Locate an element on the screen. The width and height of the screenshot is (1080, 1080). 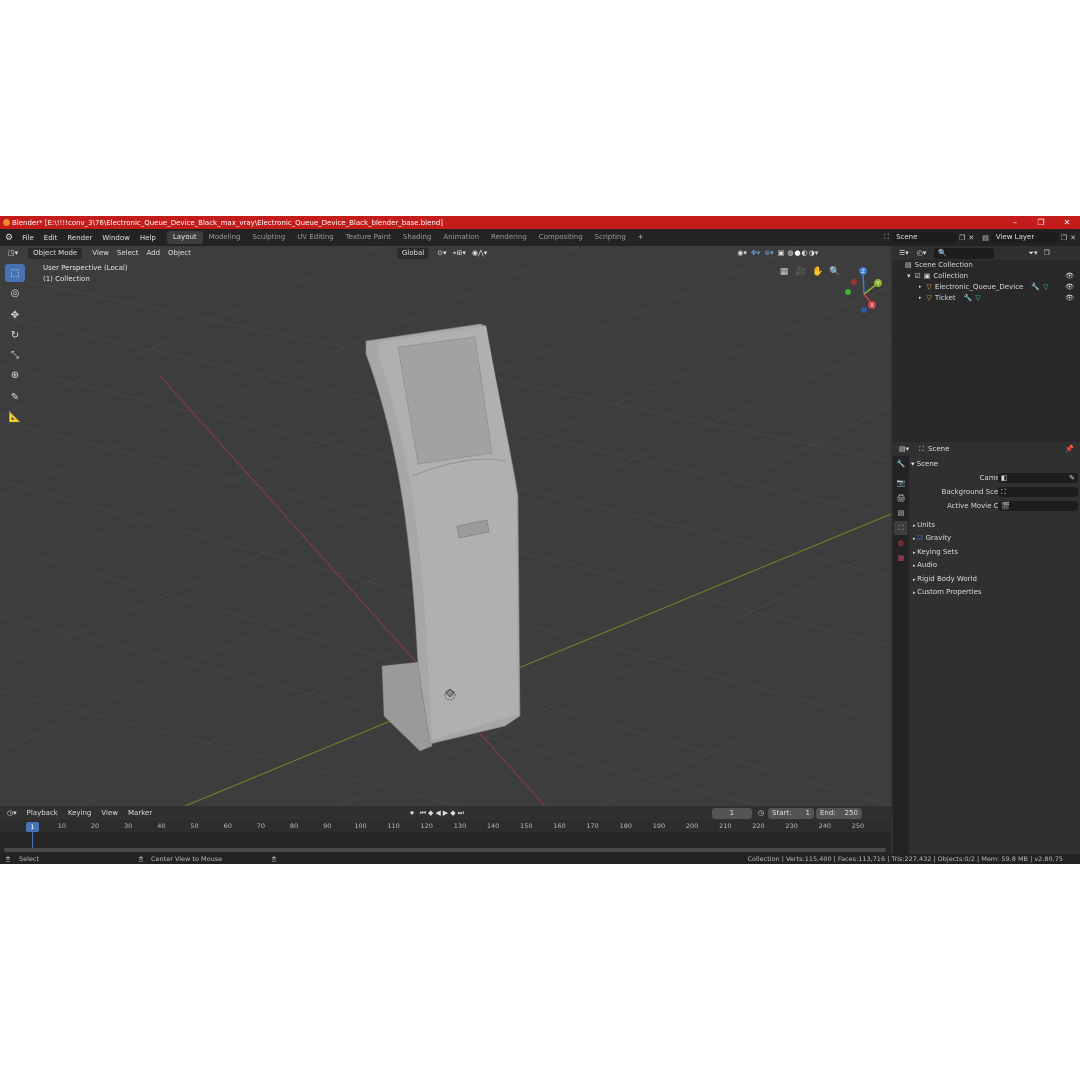
menu-render: Render is located at coordinates (79, 238).